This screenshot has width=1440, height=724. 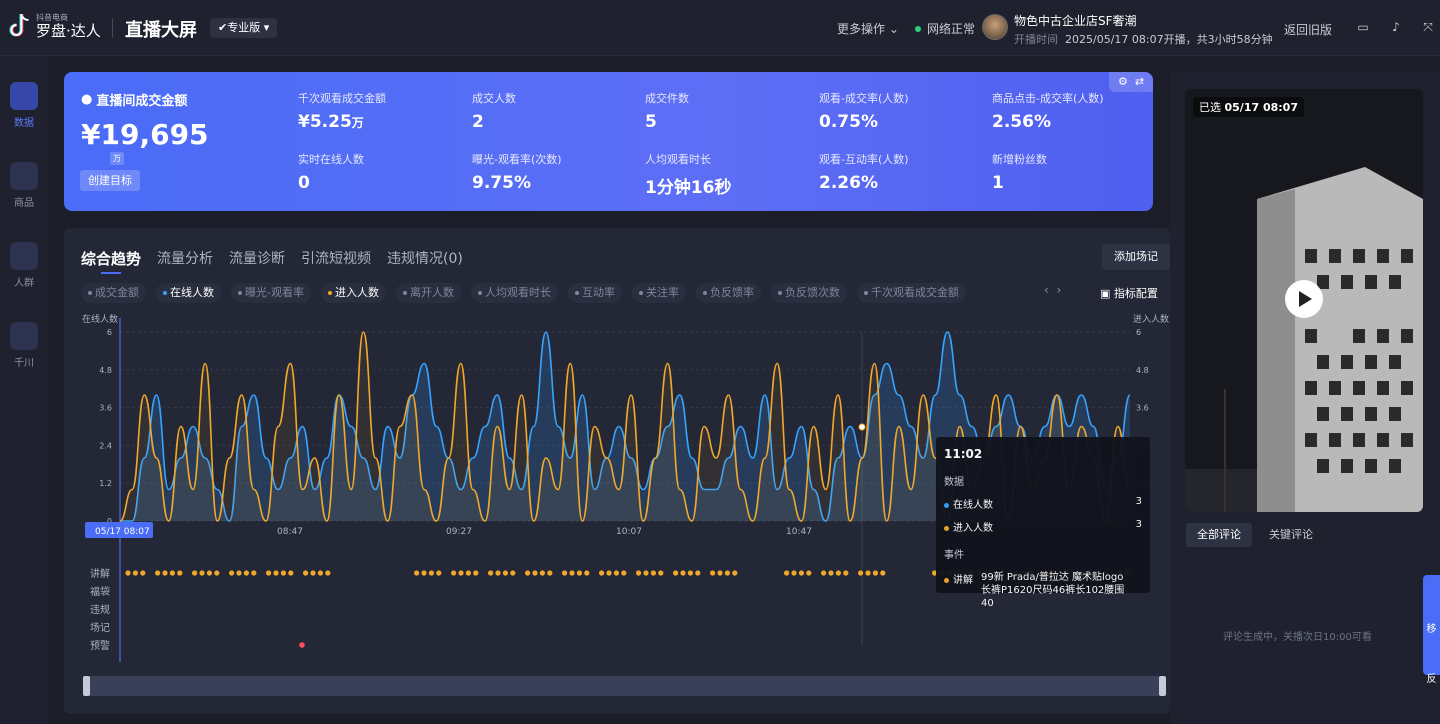 What do you see at coordinates (1291, 535) in the screenshot?
I see `tab-key-comments: 关键评论` at bounding box center [1291, 535].